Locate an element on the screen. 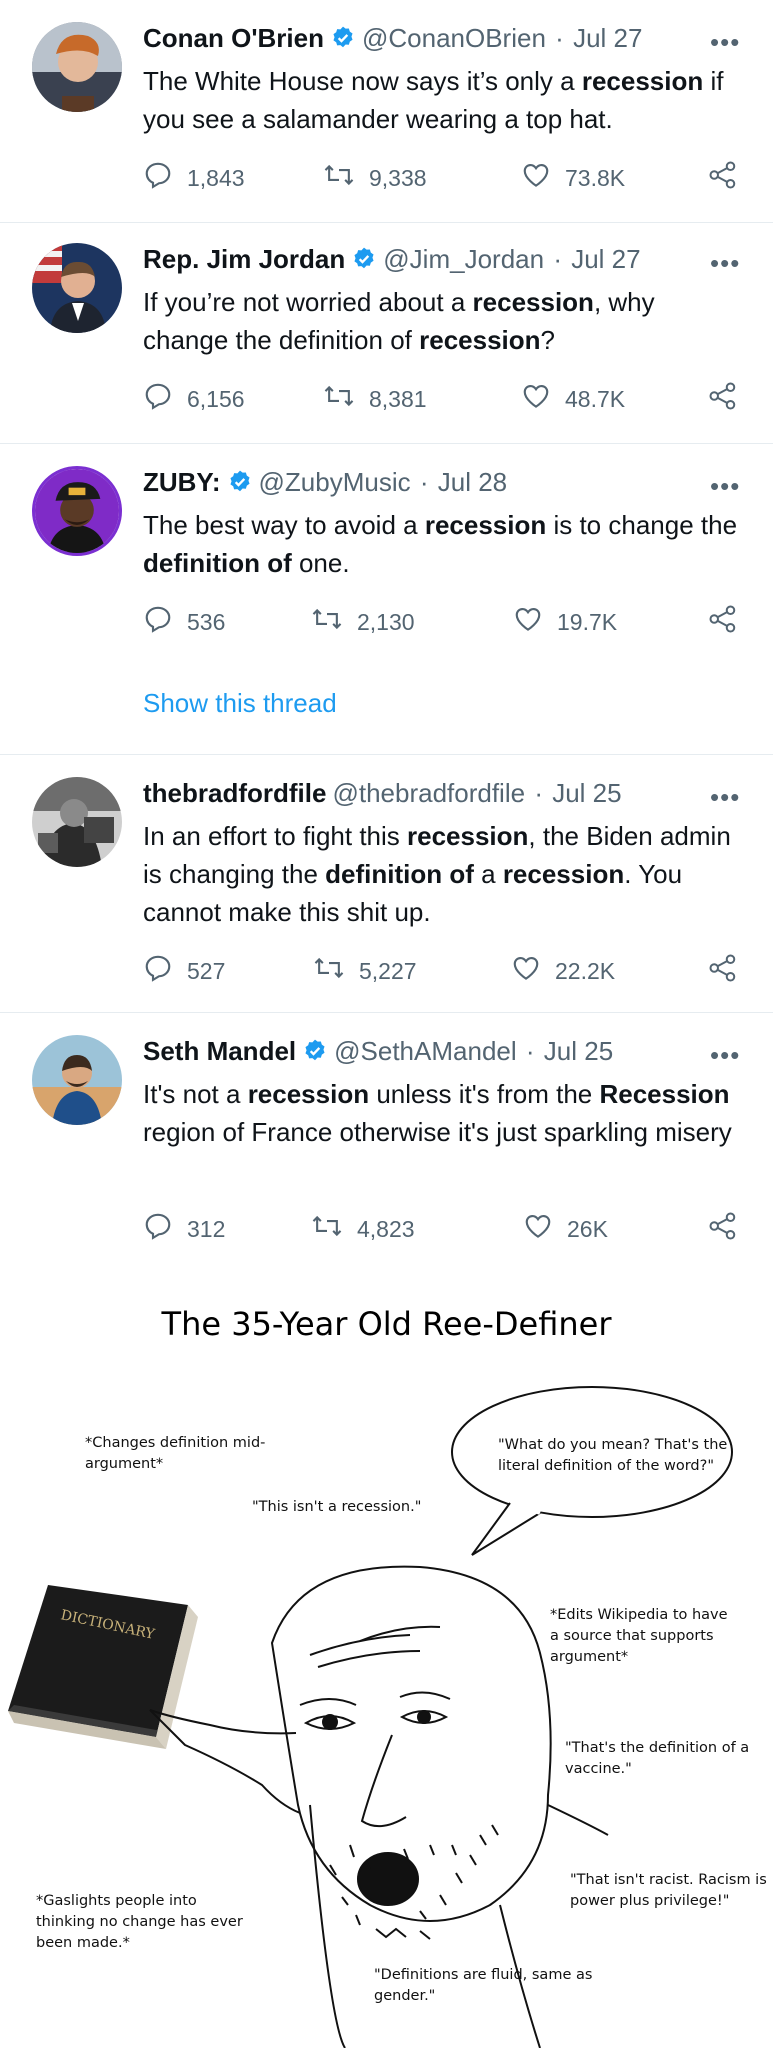 This screenshot has width=773, height=2048. tweet-header: Conan O'Brien @ConanOBrien · Jul 27 is located at coordinates (392, 40).